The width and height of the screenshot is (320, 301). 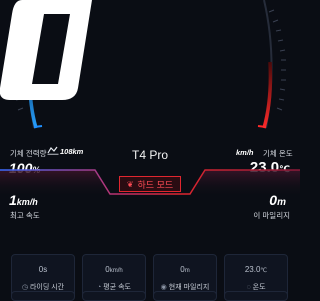 What do you see at coordinates (46, 50) in the screenshot?
I see `speed-digit-zero` at bounding box center [46, 50].